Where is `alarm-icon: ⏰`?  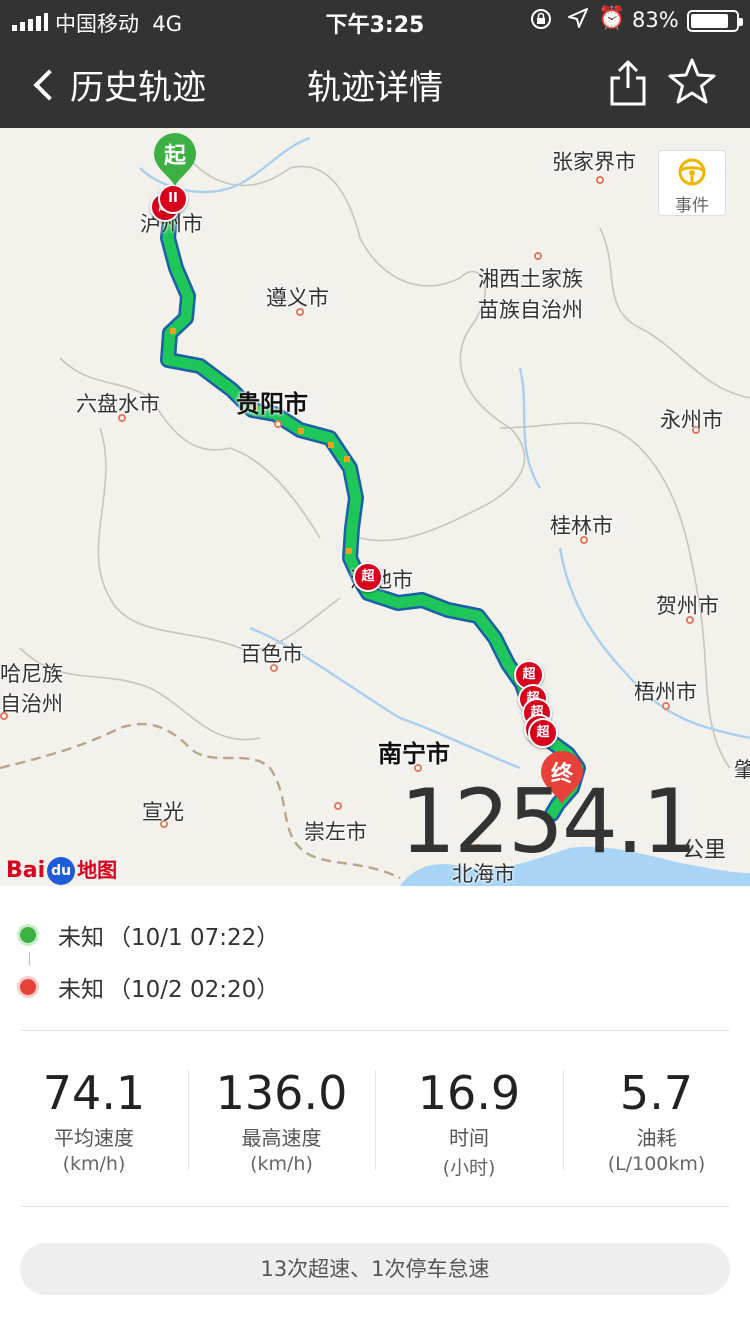 alarm-icon: ⏰ is located at coordinates (612, 18).